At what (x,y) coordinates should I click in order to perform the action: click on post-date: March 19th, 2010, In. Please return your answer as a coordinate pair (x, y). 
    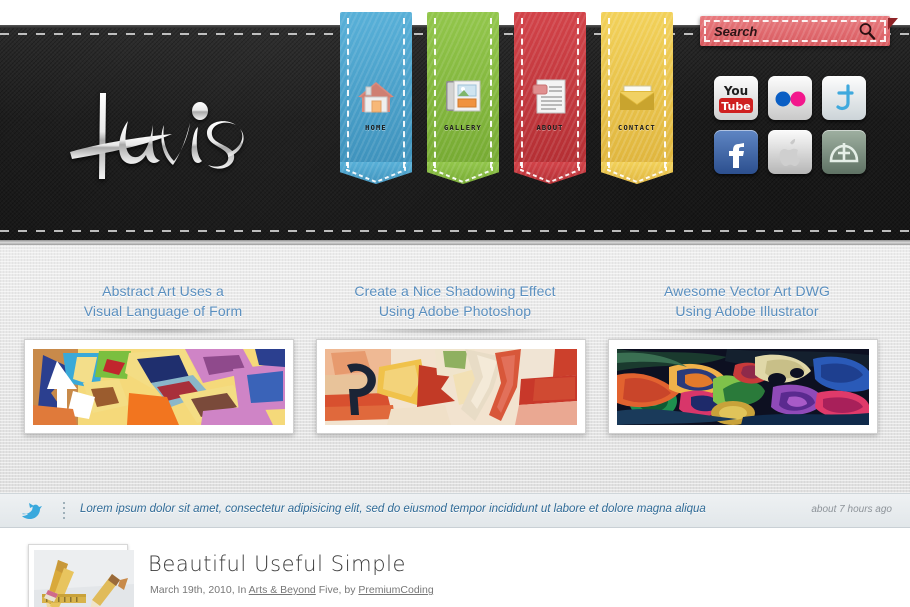
    Looking at the image, I should click on (199, 590).